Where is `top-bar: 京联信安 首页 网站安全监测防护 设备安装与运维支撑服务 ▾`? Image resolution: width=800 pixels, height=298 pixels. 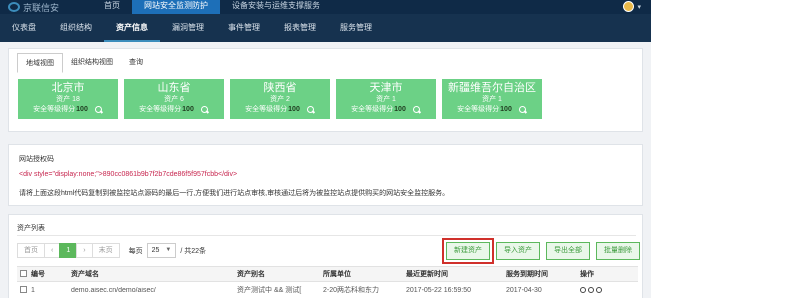 top-bar: 京联信安 首页 网站安全监测防护 设备安装与运维支撑服务 ▾ is located at coordinates (325, 7).